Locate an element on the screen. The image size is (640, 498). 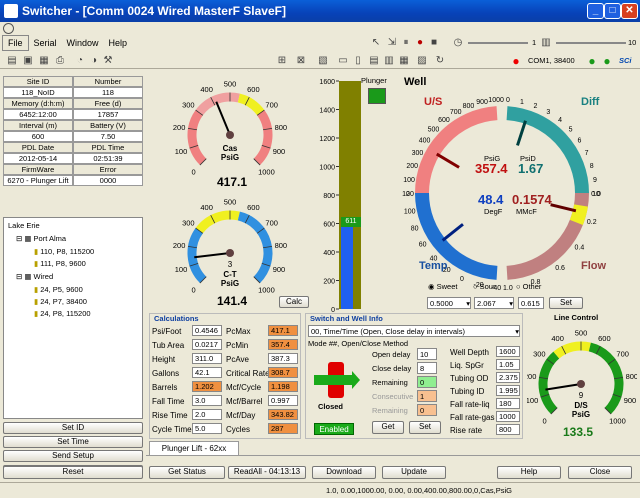
reset-bottom-placeholder: Reset is located at coordinates (73, 472).